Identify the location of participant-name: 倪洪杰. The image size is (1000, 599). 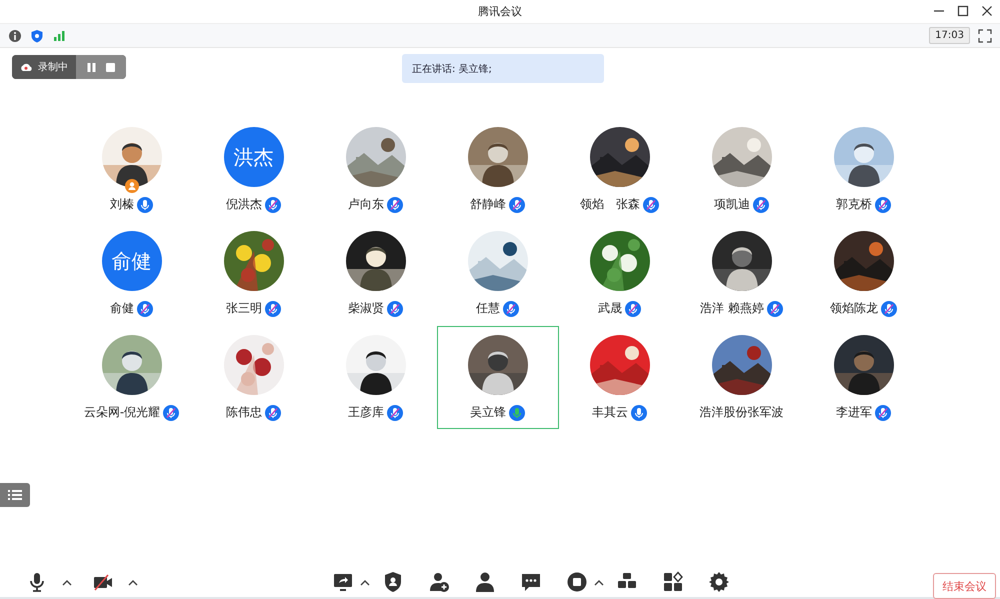
(244, 204).